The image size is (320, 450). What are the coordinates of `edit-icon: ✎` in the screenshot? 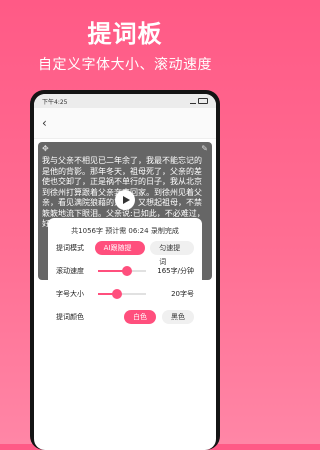 It's located at (204, 148).